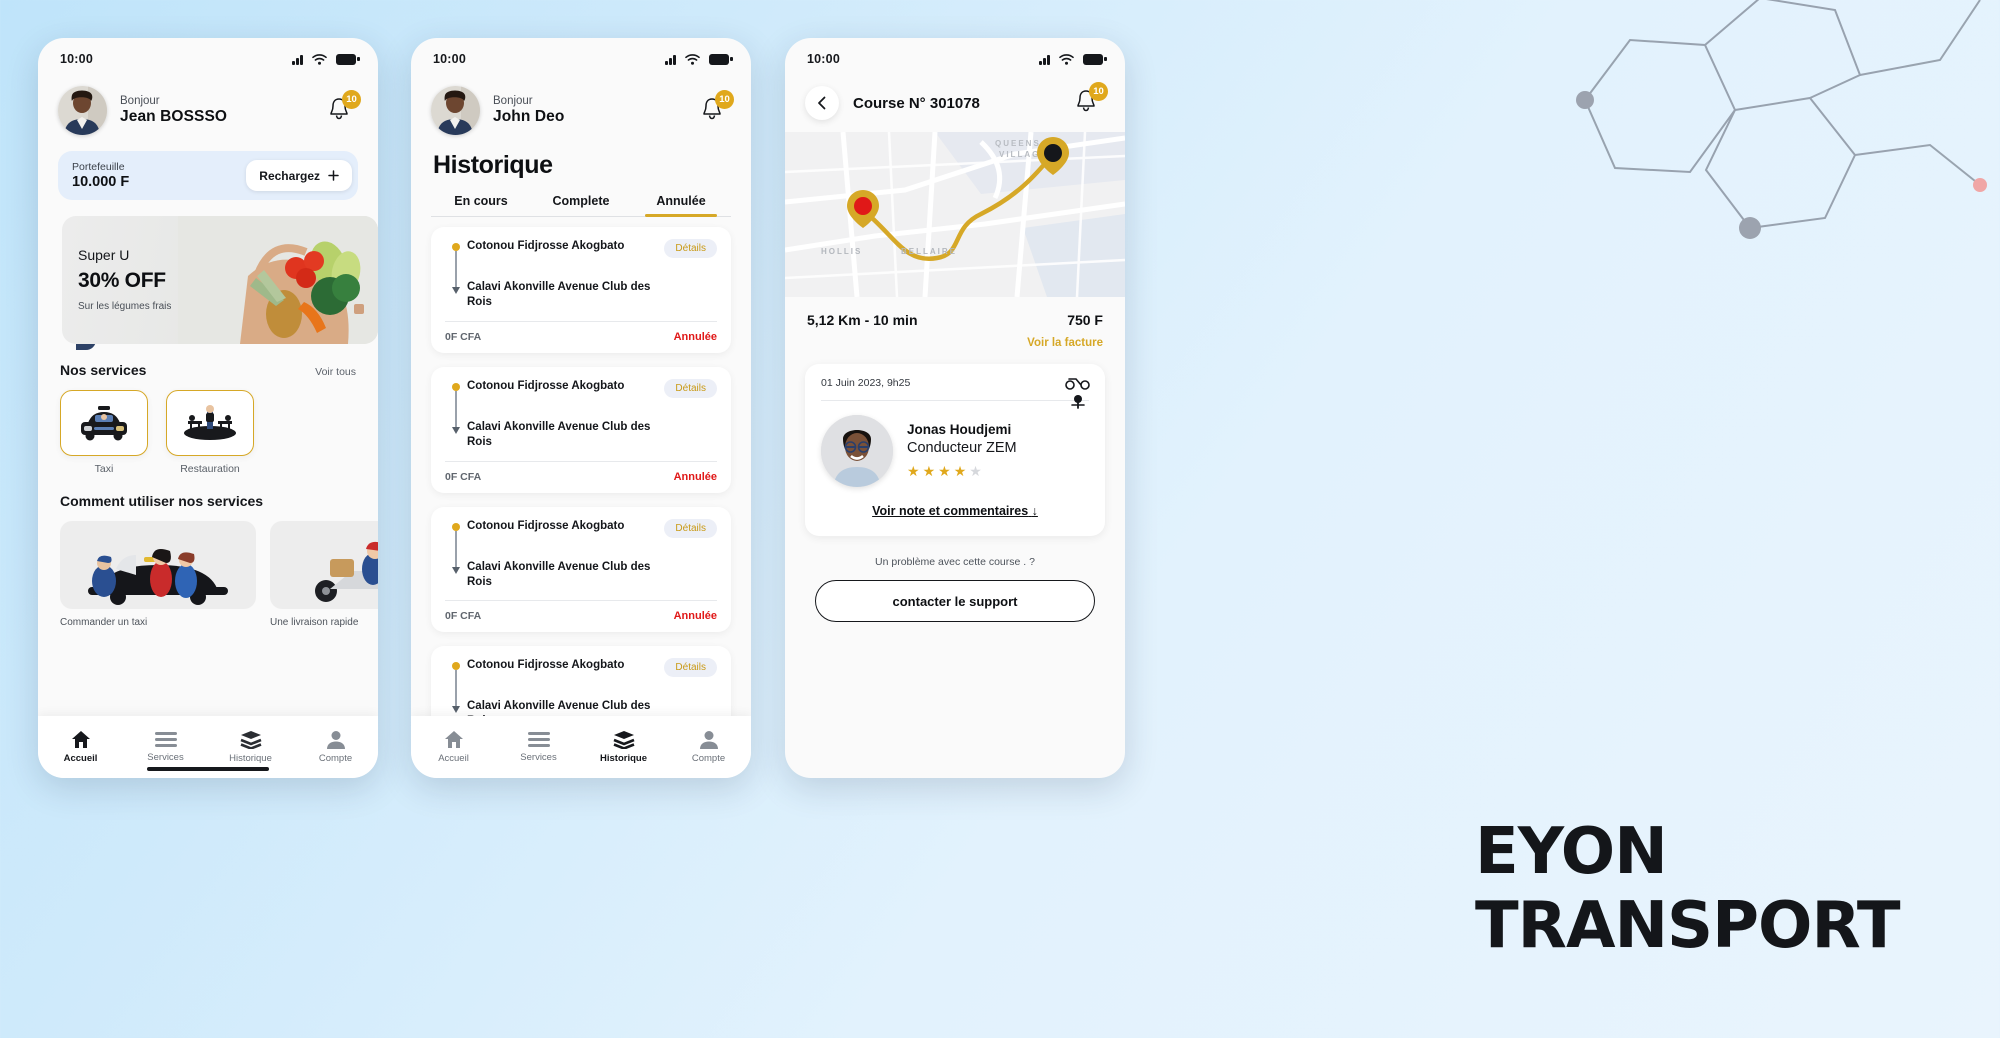  Describe the element at coordinates (916, 103) in the screenshot. I see `page-title: Course N° 301078` at that location.